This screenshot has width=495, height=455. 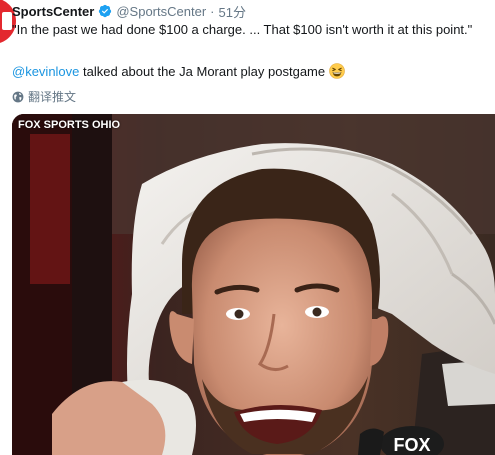 What do you see at coordinates (337, 71) in the screenshot?
I see `grinning-squinting-face-icon` at bounding box center [337, 71].